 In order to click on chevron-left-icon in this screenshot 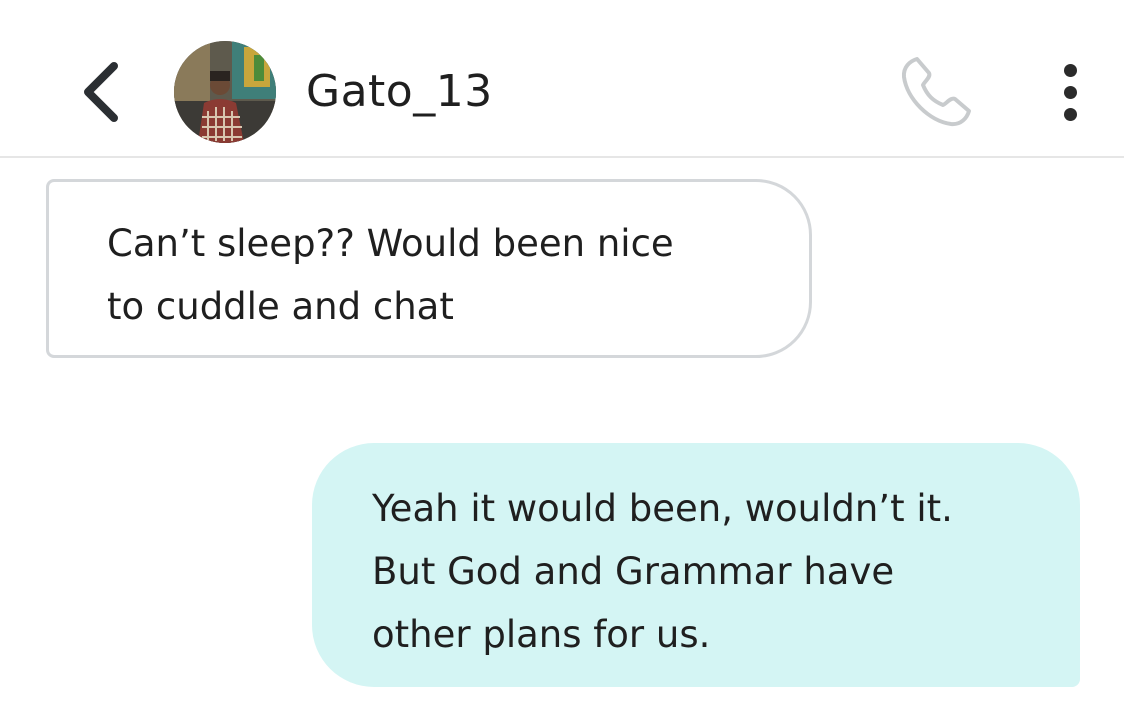, I will do `click(101, 92)`.